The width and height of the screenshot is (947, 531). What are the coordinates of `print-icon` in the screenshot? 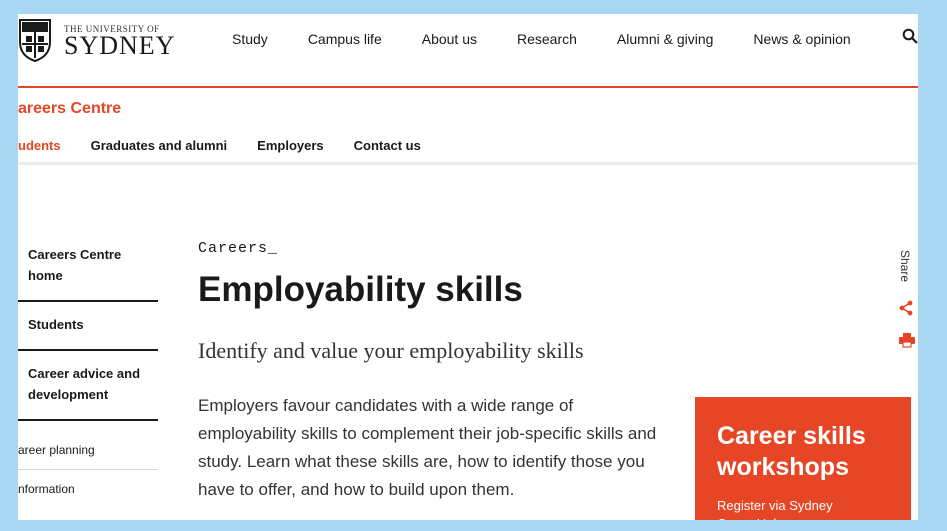 It's located at (907, 340).